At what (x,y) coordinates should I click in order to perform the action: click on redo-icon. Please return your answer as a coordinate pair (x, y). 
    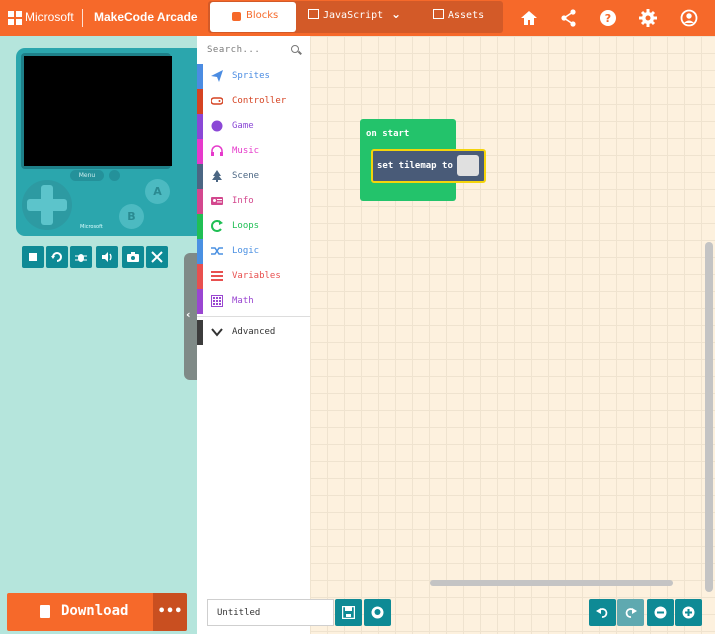
    Looking at the image, I should click on (631, 613).